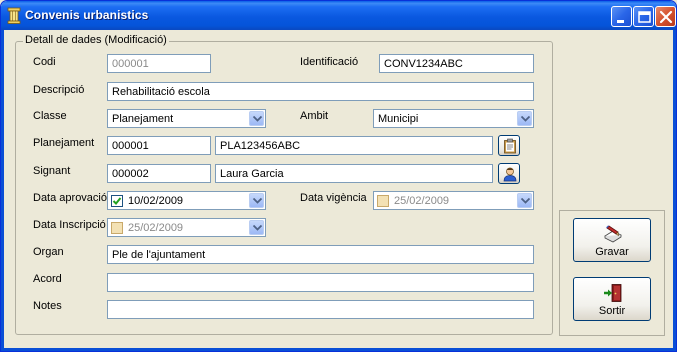 The height and width of the screenshot is (352, 677). What do you see at coordinates (612, 311) in the screenshot?
I see `sortir-label: Sortir` at bounding box center [612, 311].